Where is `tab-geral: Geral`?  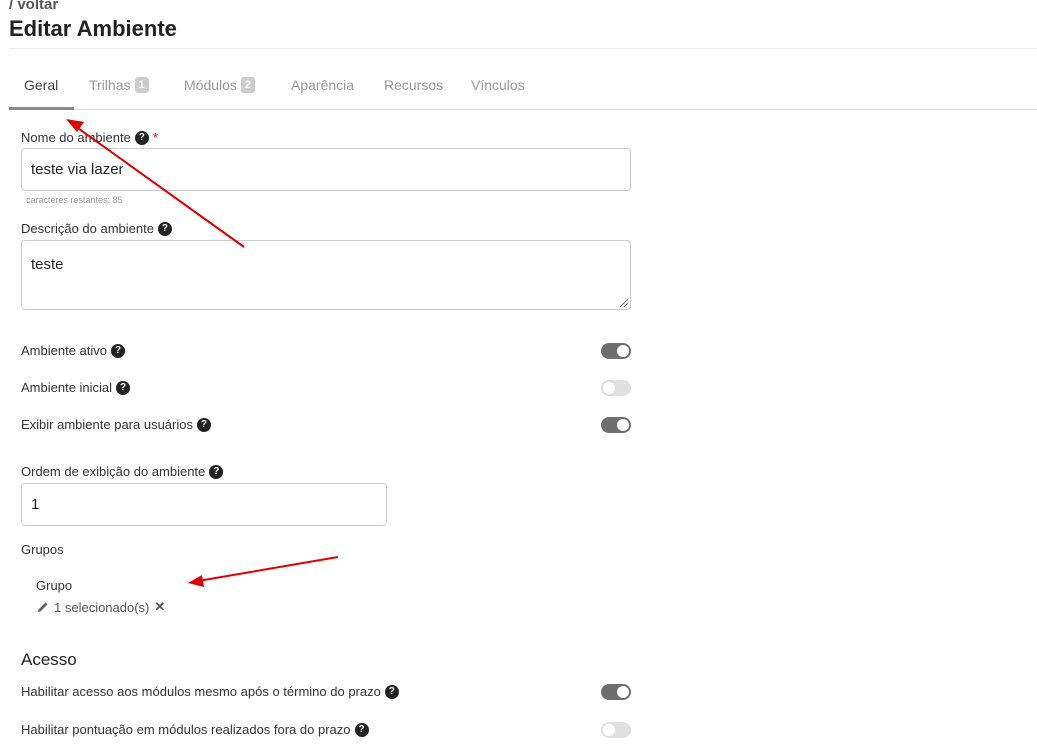
tab-geral: Geral is located at coordinates (41, 90).